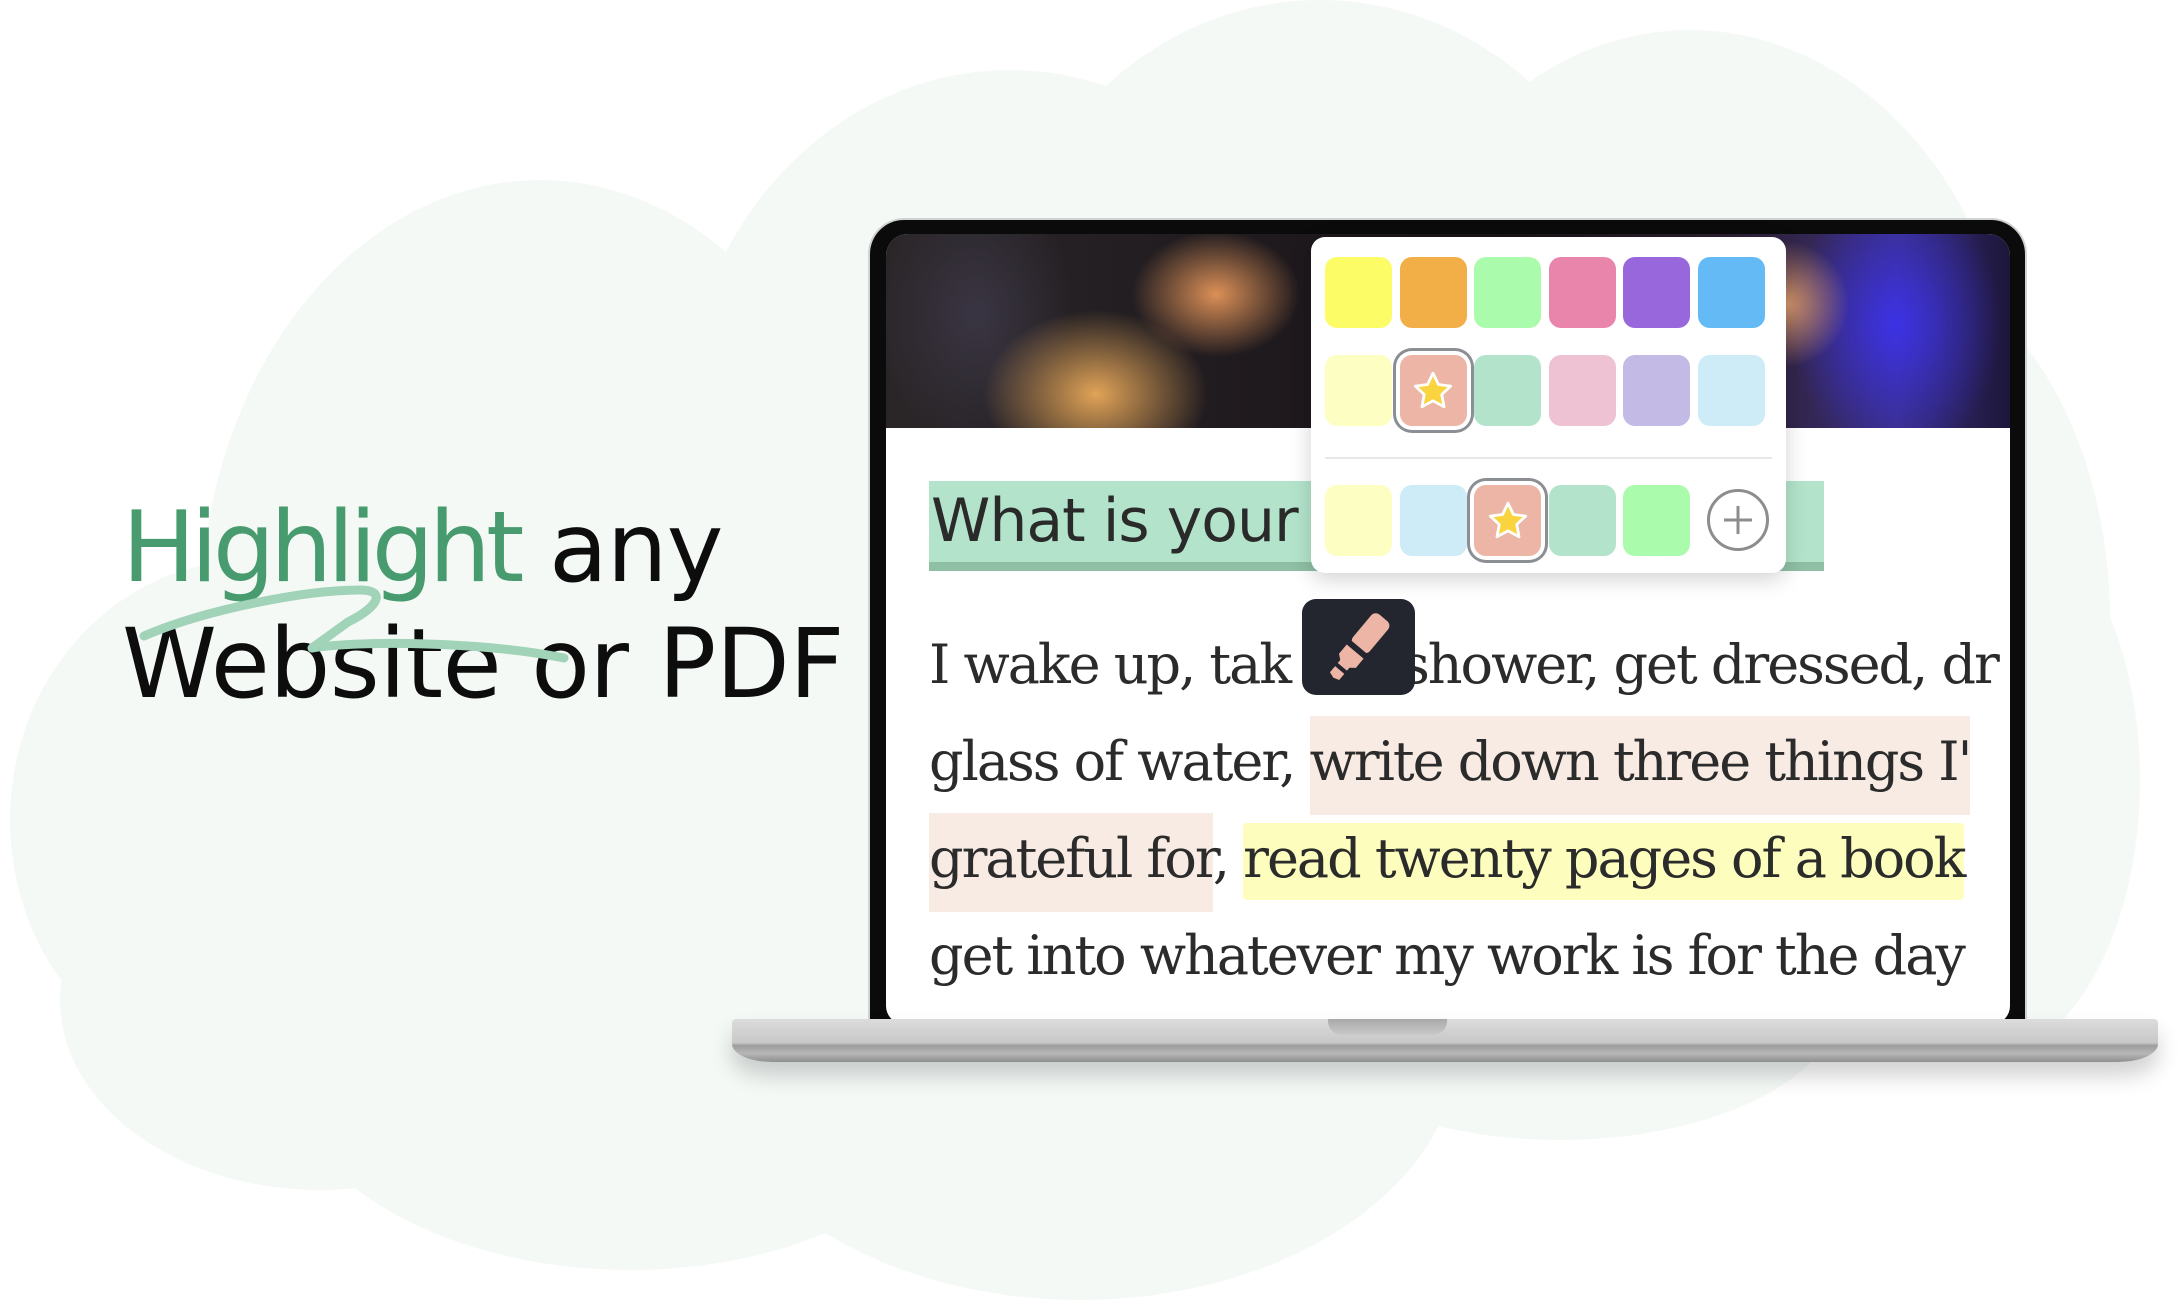 The width and height of the screenshot is (2180, 1304). What do you see at coordinates (1072, 862) in the screenshot?
I see `highlight-peach: grateful for` at bounding box center [1072, 862].